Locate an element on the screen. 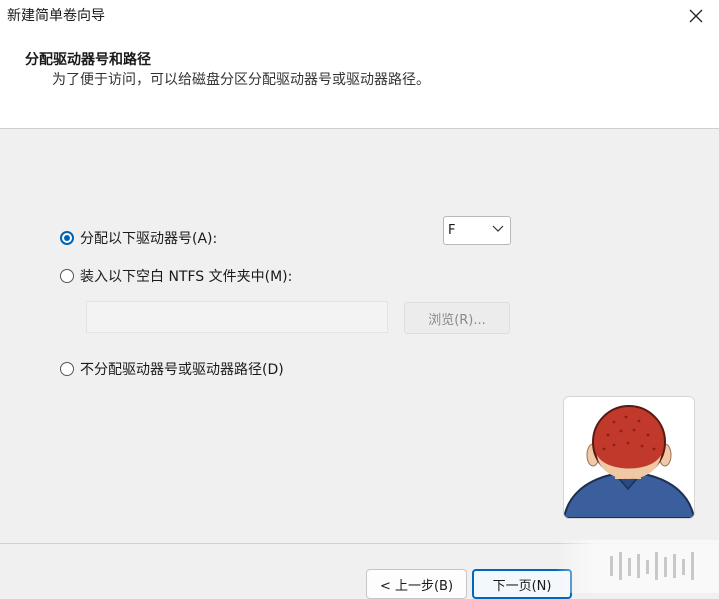 This screenshot has width=719, height=599. chevron-down-icon is located at coordinates (498, 228).